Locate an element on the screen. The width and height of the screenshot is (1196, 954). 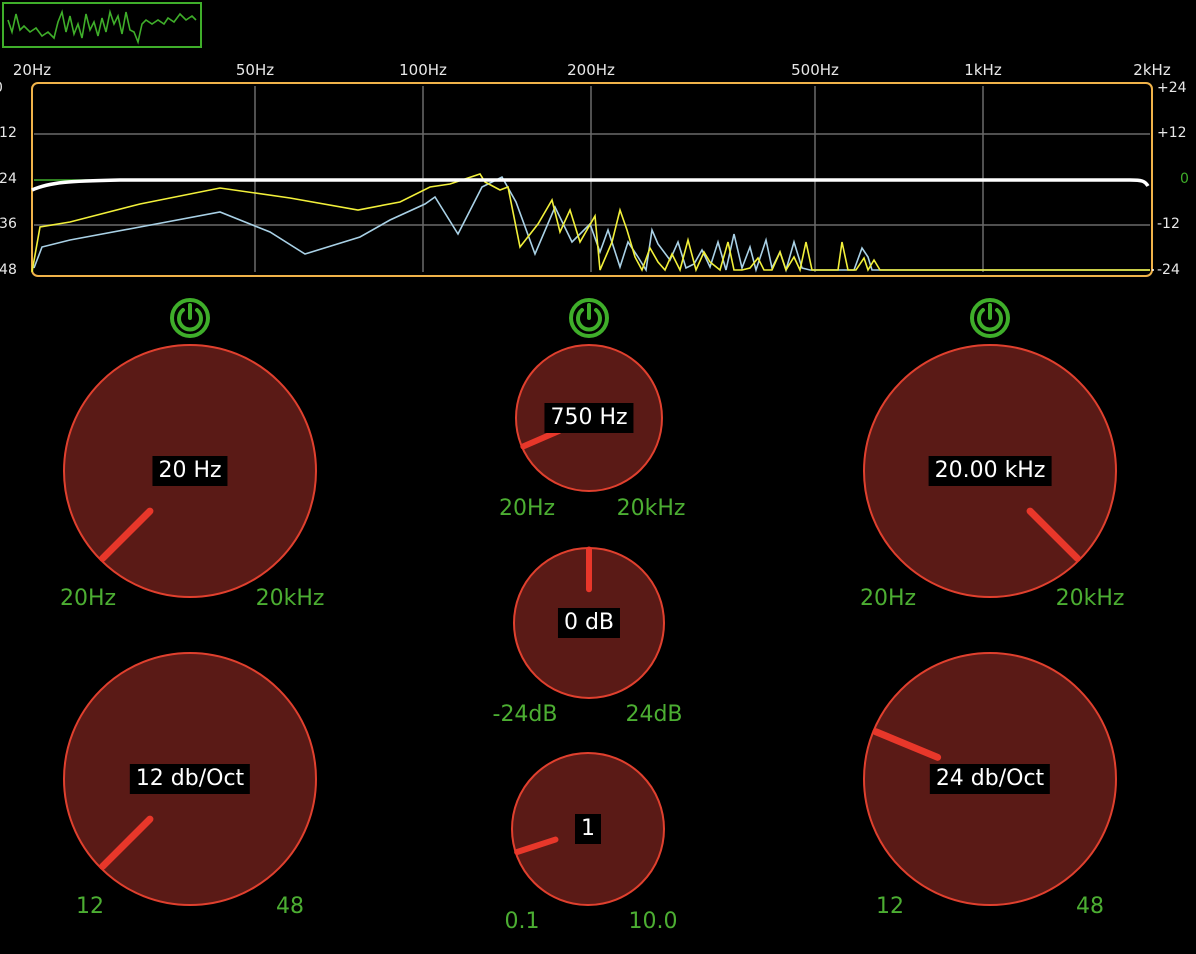
db-right-label: +24 is located at coordinates (1172, 88).